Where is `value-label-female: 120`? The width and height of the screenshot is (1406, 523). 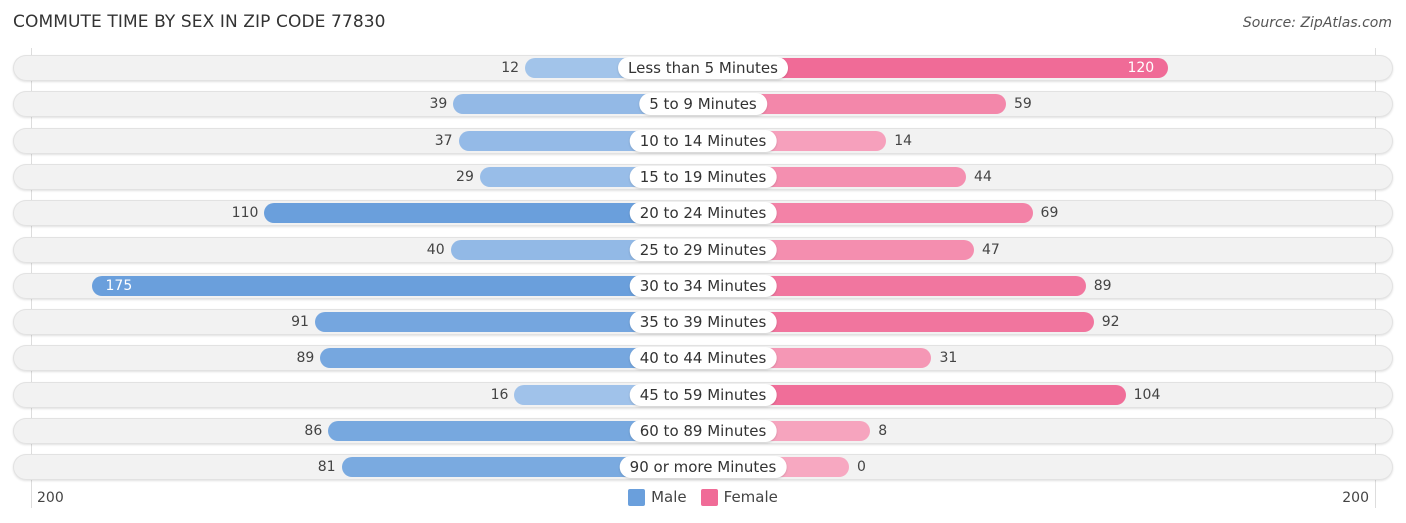
value-label-female: 120 is located at coordinates (1141, 68).